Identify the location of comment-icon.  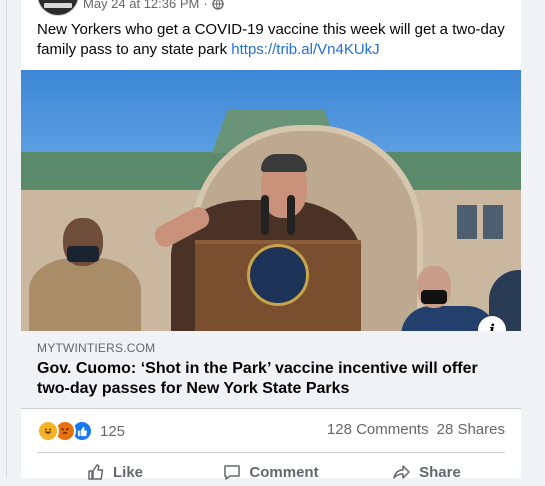
(232, 472).